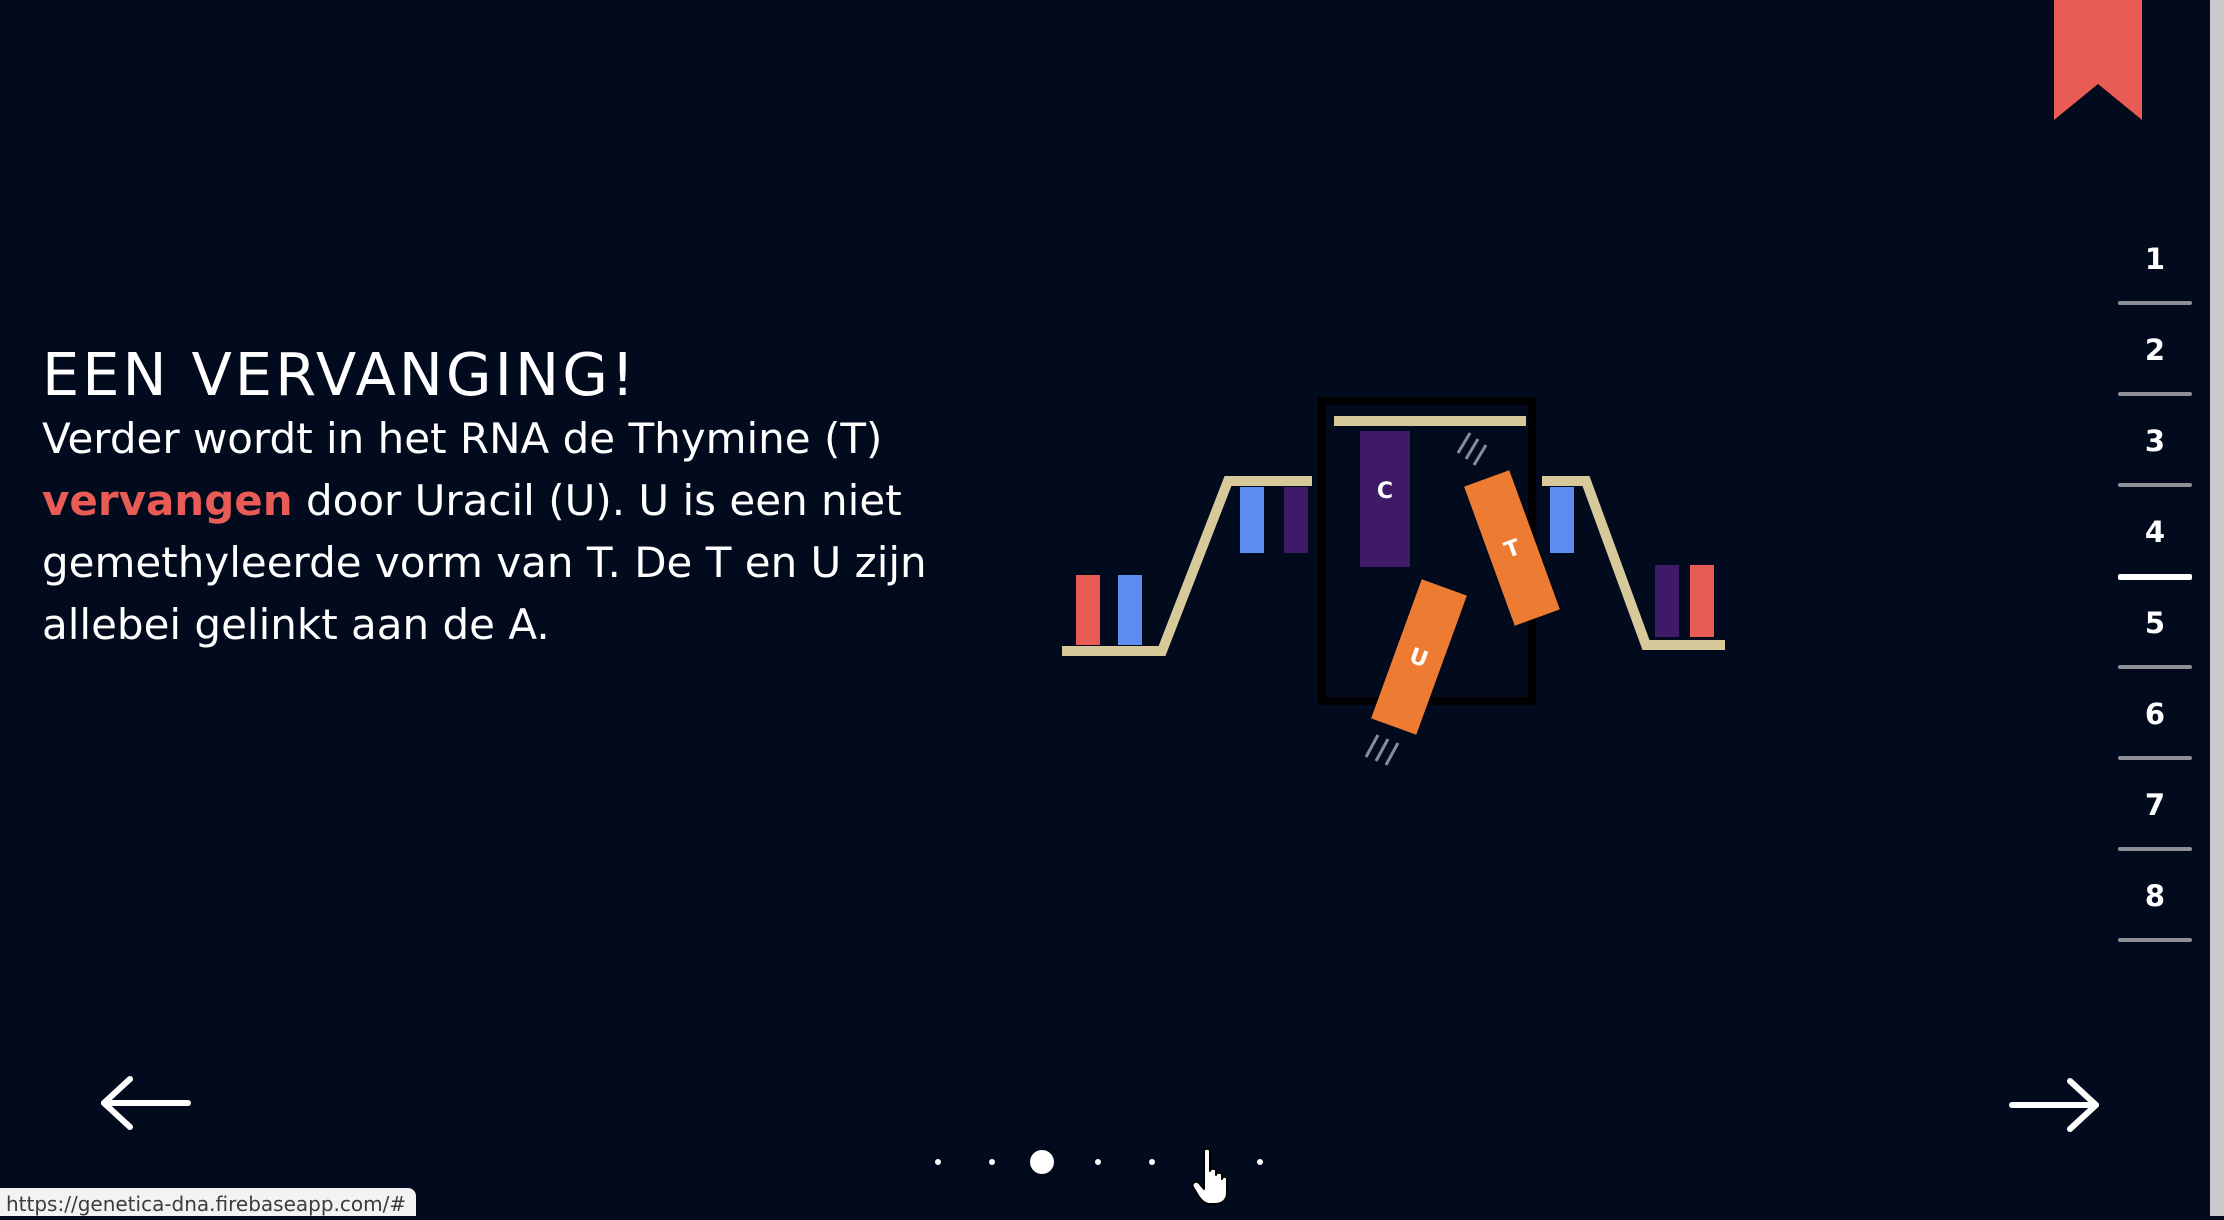  Describe the element at coordinates (340, 374) in the screenshot. I see `slide-heading: EEN VERVANGING!` at that location.